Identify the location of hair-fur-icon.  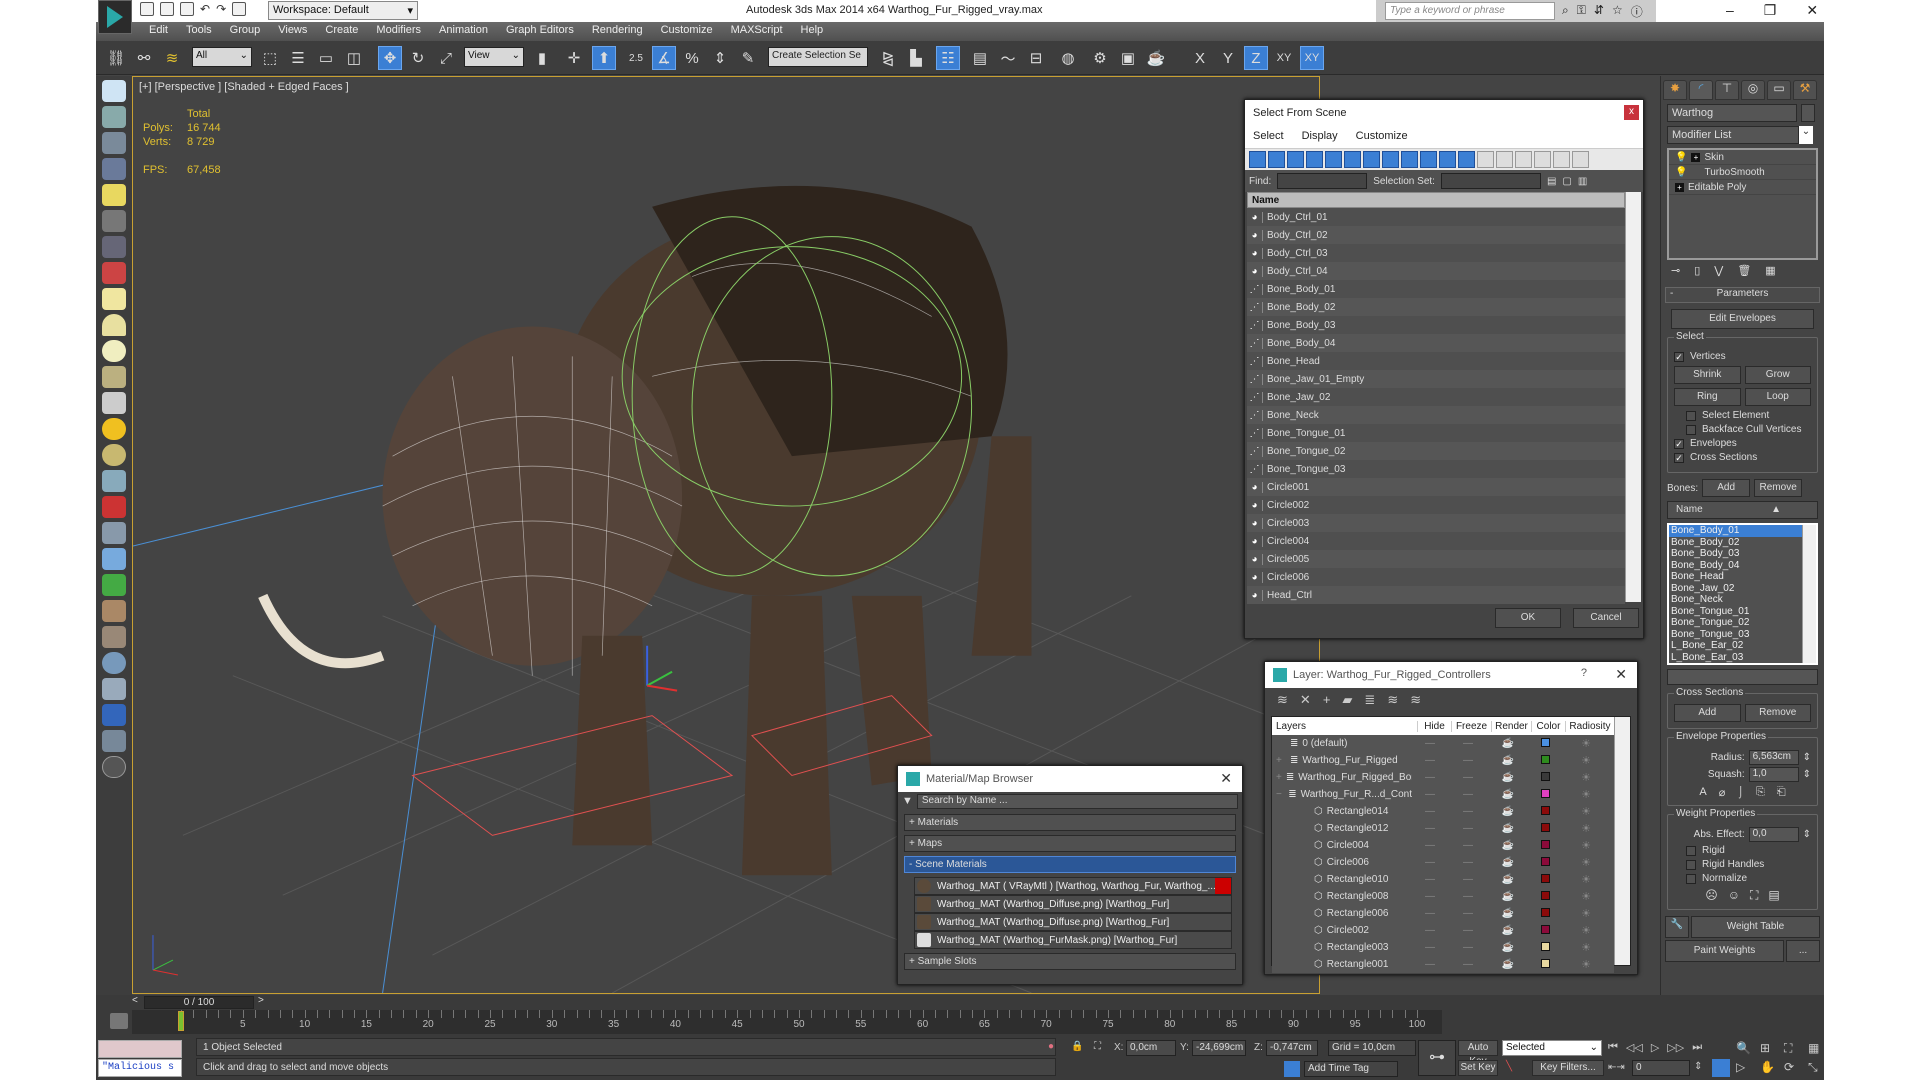
(114, 611).